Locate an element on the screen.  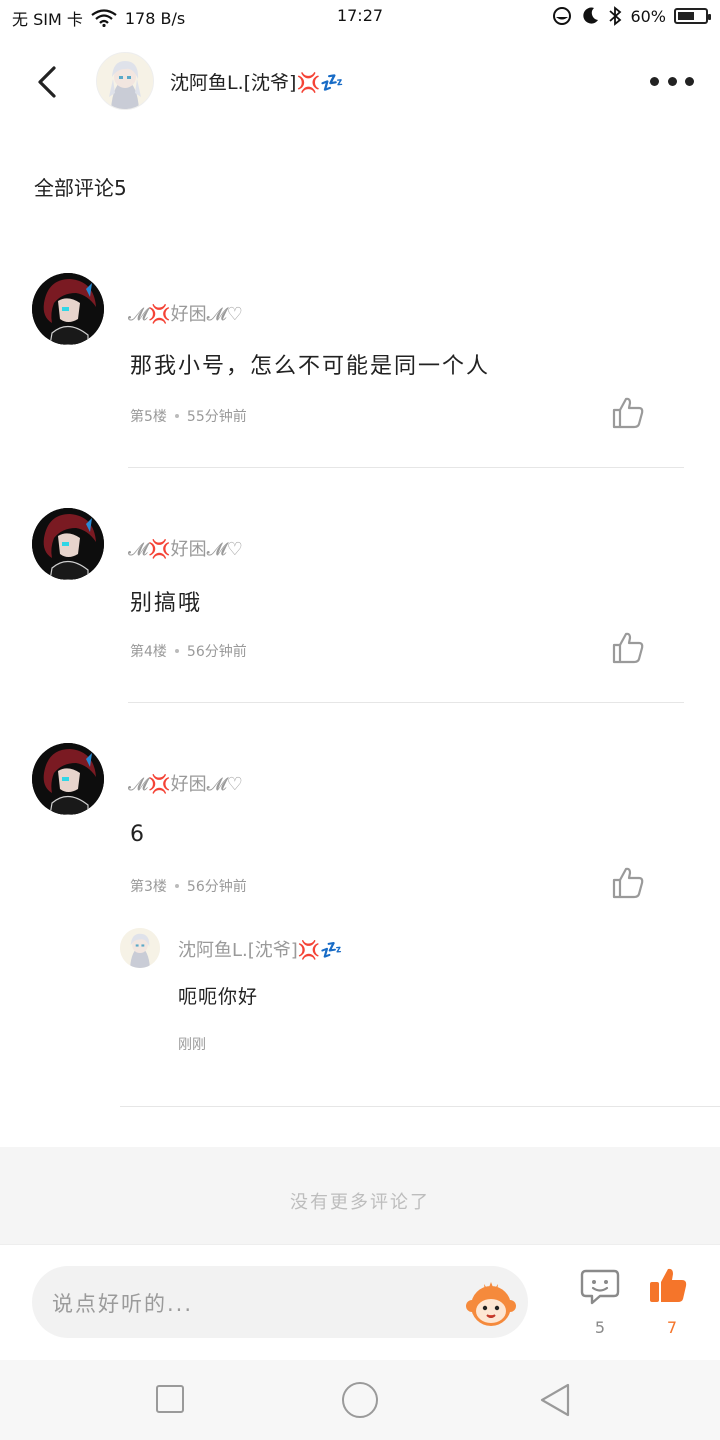
eye-comfort-icon is located at coordinates (562, 16).